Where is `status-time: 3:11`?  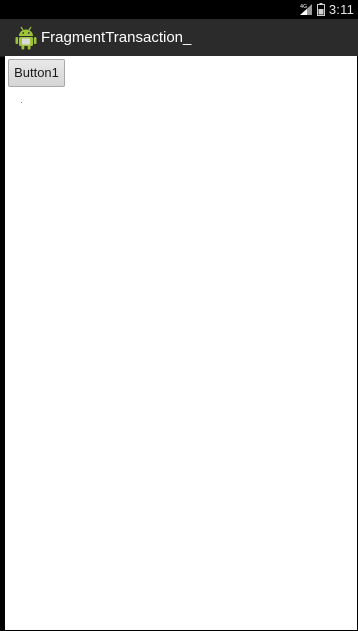
status-time: 3:11 is located at coordinates (341, 9).